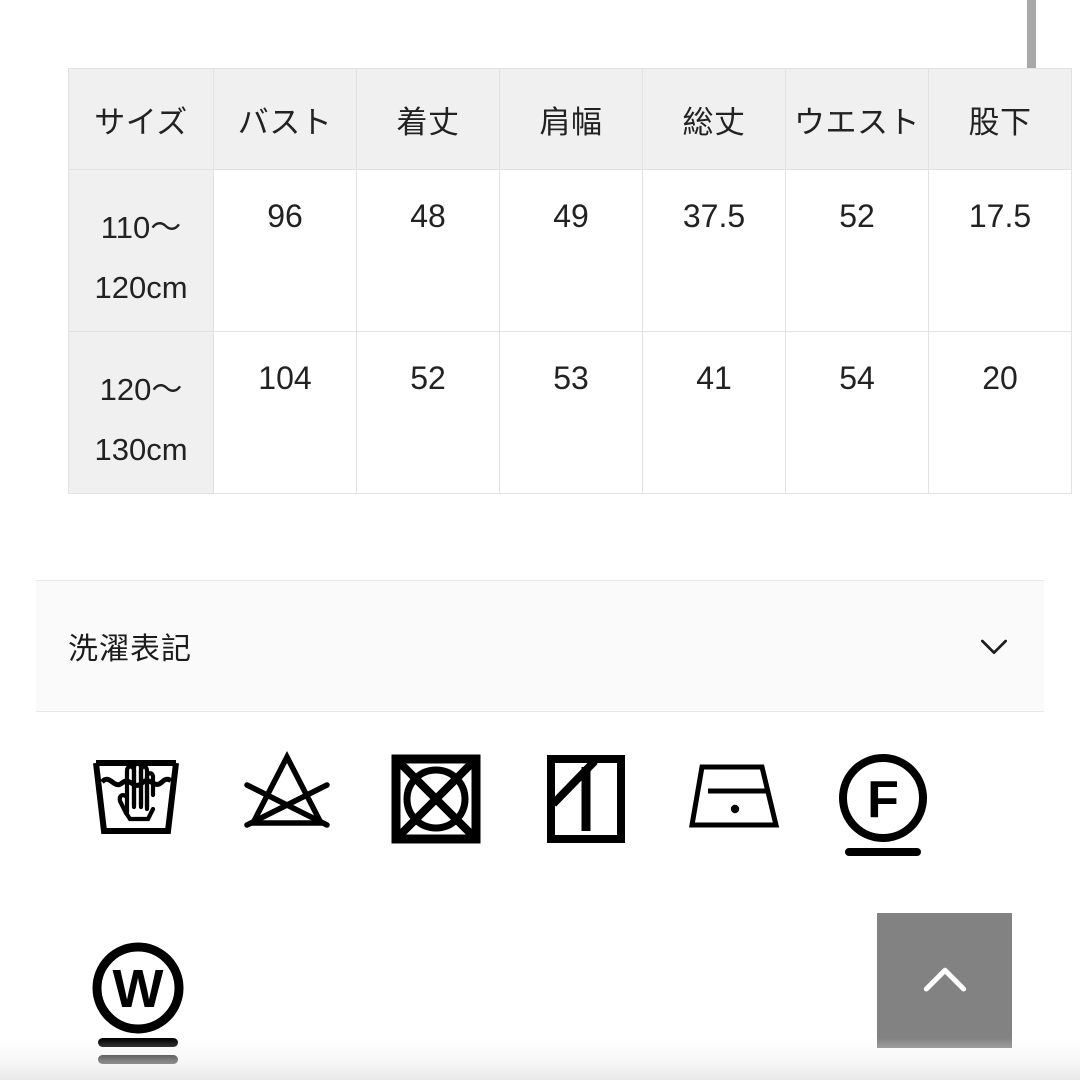 The height and width of the screenshot is (1080, 1080). Describe the element at coordinates (1000, 250) in the screenshot. I see `cell-inseam: 17.5` at that location.